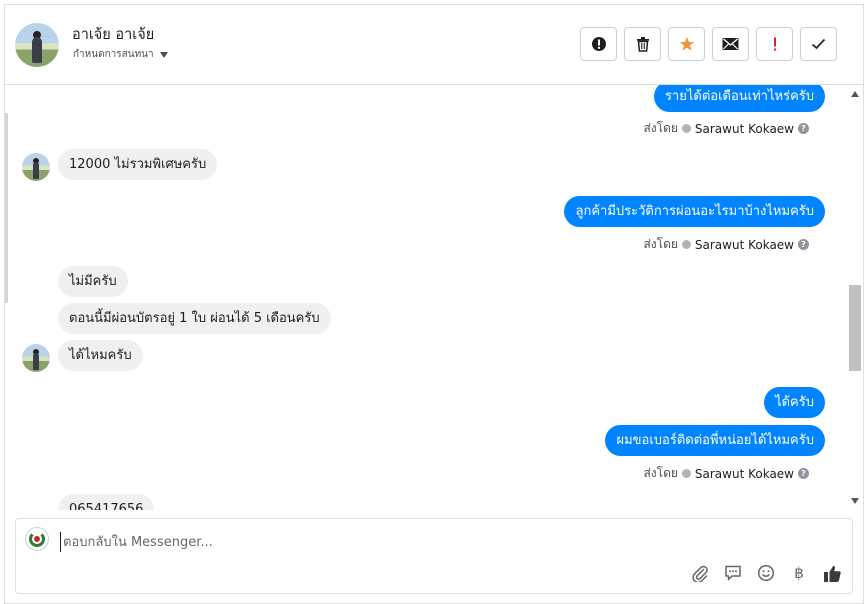  Describe the element at coordinates (694, 211) in the screenshot. I see `message-outgoing: ลูกค้ามีประวัติการผ่อนอะไรมาบ้างไหมครับ` at that location.